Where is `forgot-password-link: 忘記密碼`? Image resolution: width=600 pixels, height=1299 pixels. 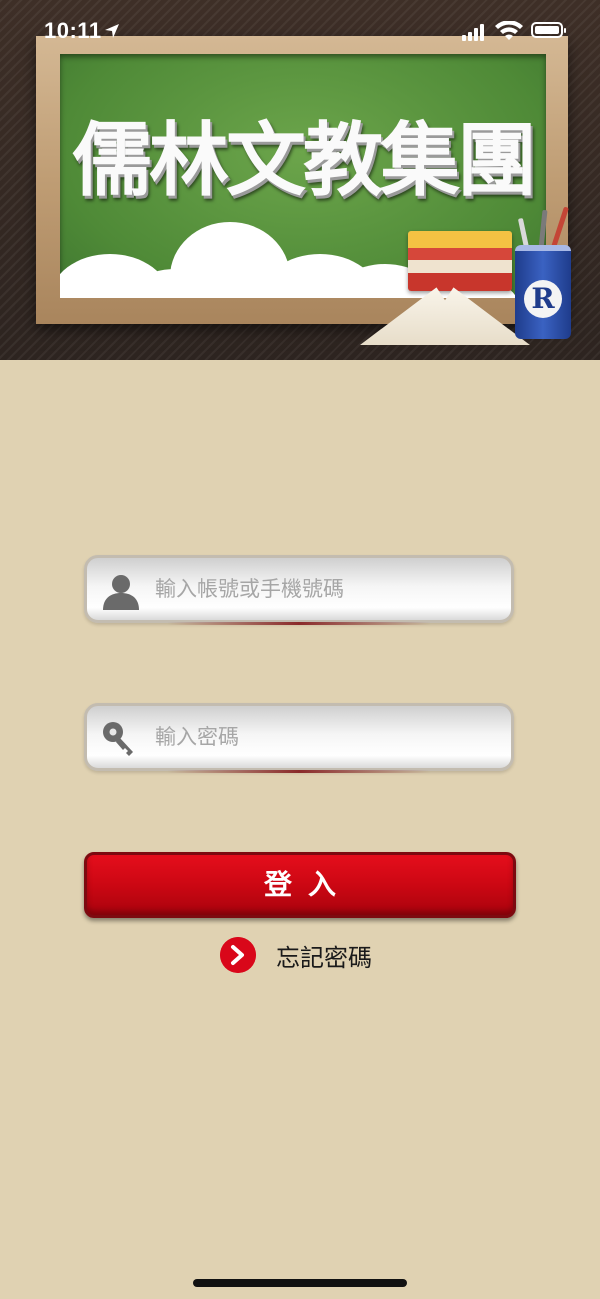
forgot-password-link: 忘記密碼 is located at coordinates (320, 954).